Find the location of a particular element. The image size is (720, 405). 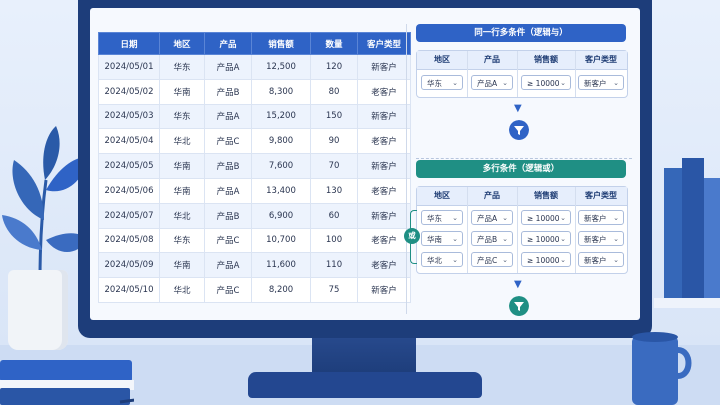

or-select-sales-value: ≥ 10000 is located at coordinates (543, 239).